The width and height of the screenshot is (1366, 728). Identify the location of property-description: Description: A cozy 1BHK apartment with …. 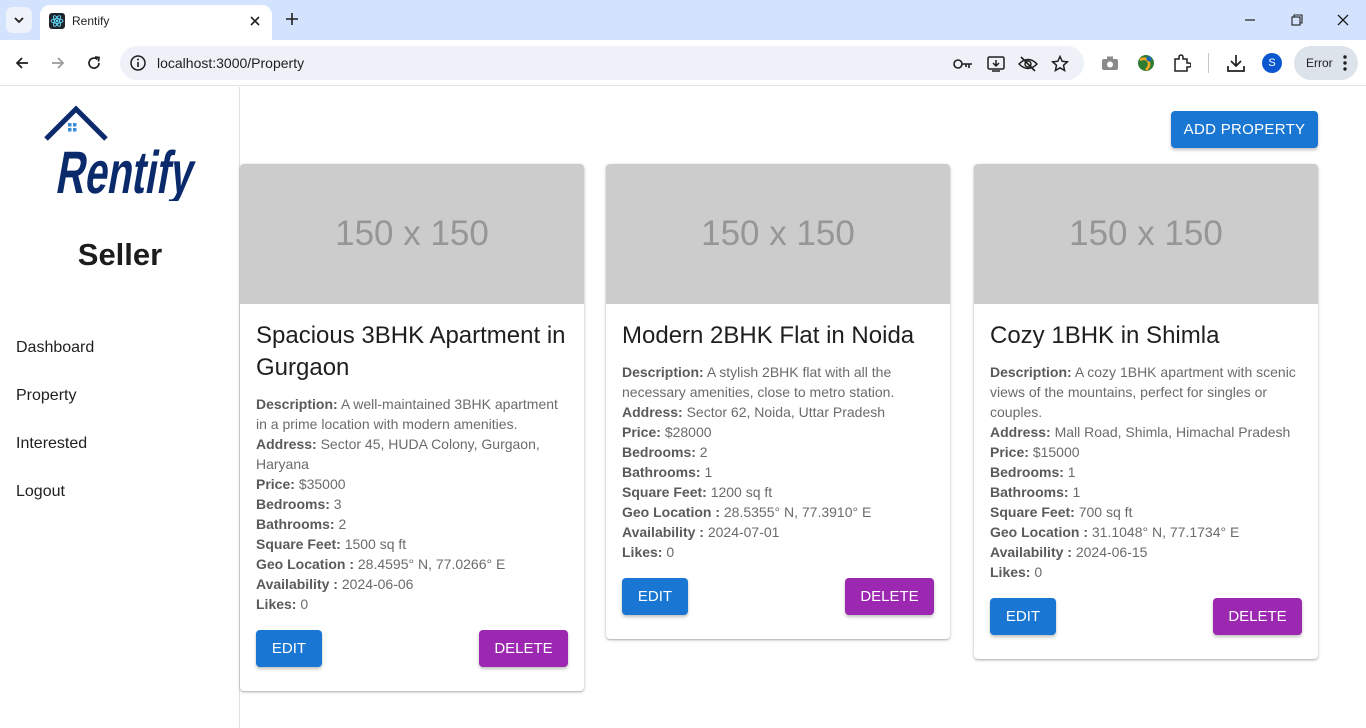
(1143, 392).